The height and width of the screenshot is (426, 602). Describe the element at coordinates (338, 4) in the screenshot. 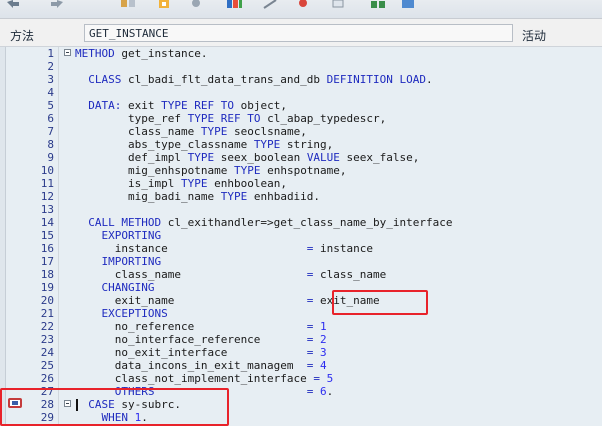

I see `enhance-icon` at that location.